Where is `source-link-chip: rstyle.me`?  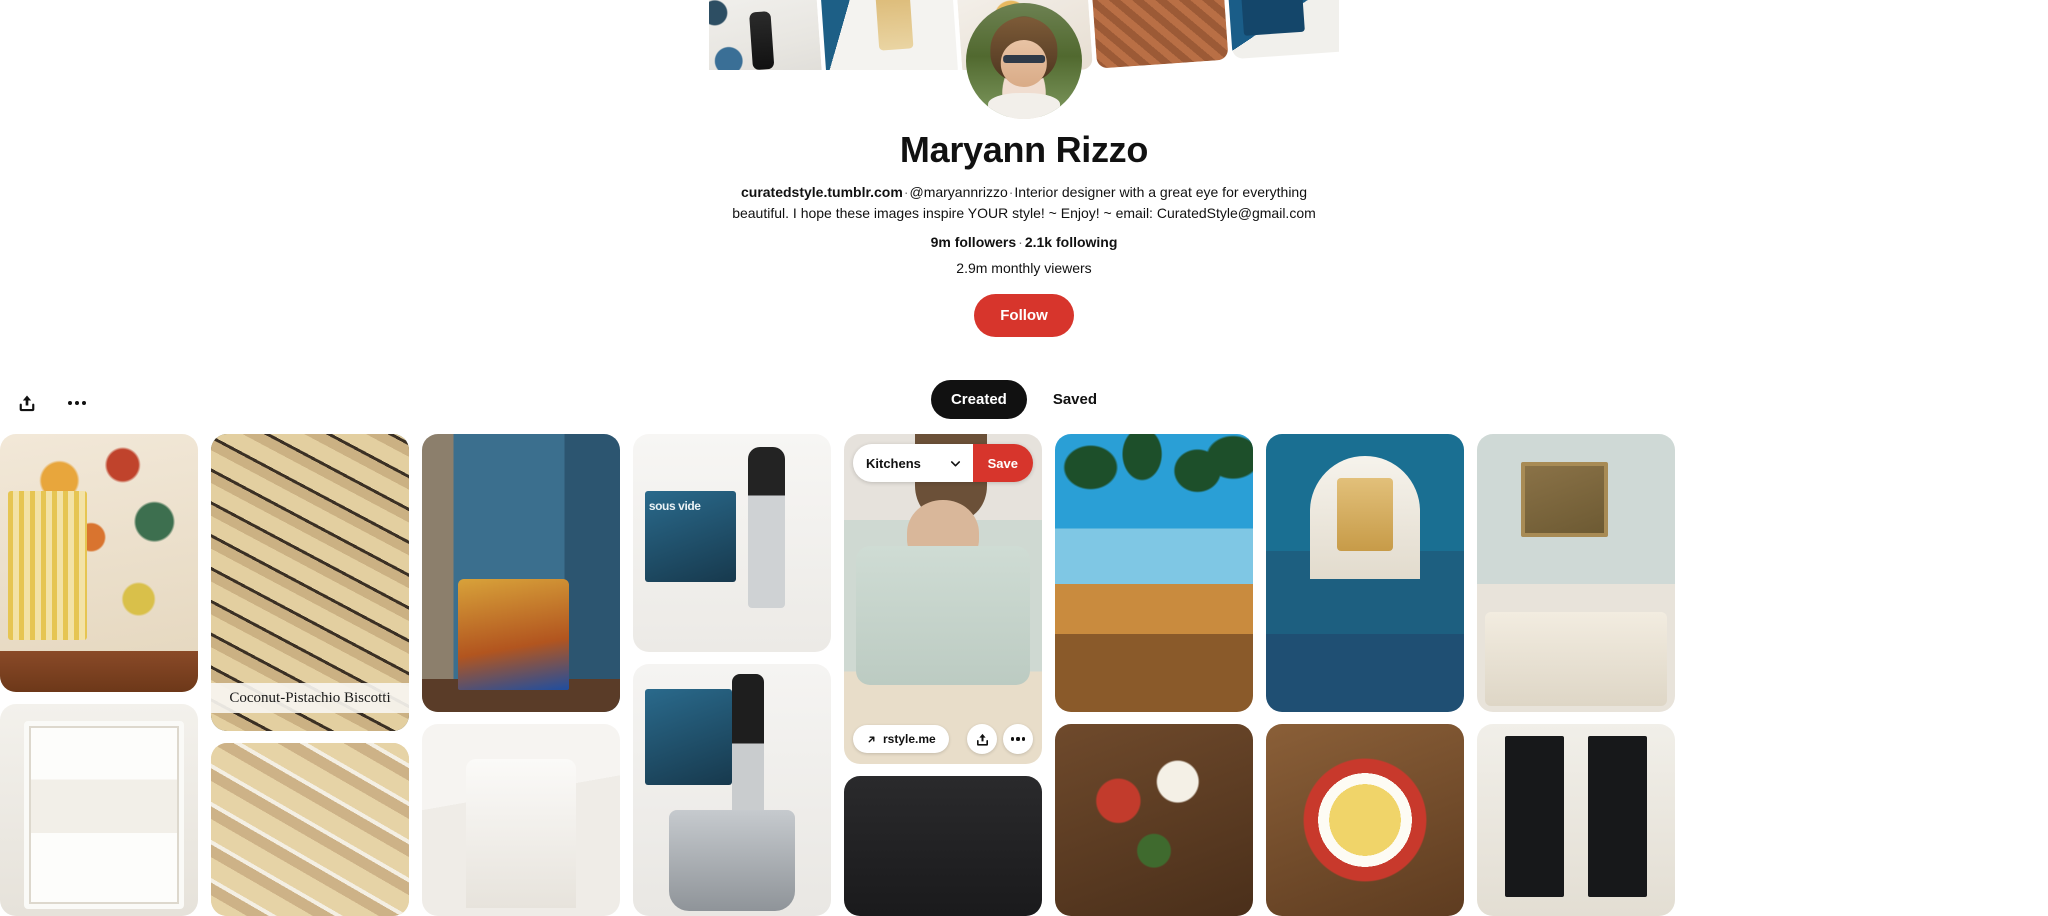 source-link-chip: rstyle.me is located at coordinates (901, 739).